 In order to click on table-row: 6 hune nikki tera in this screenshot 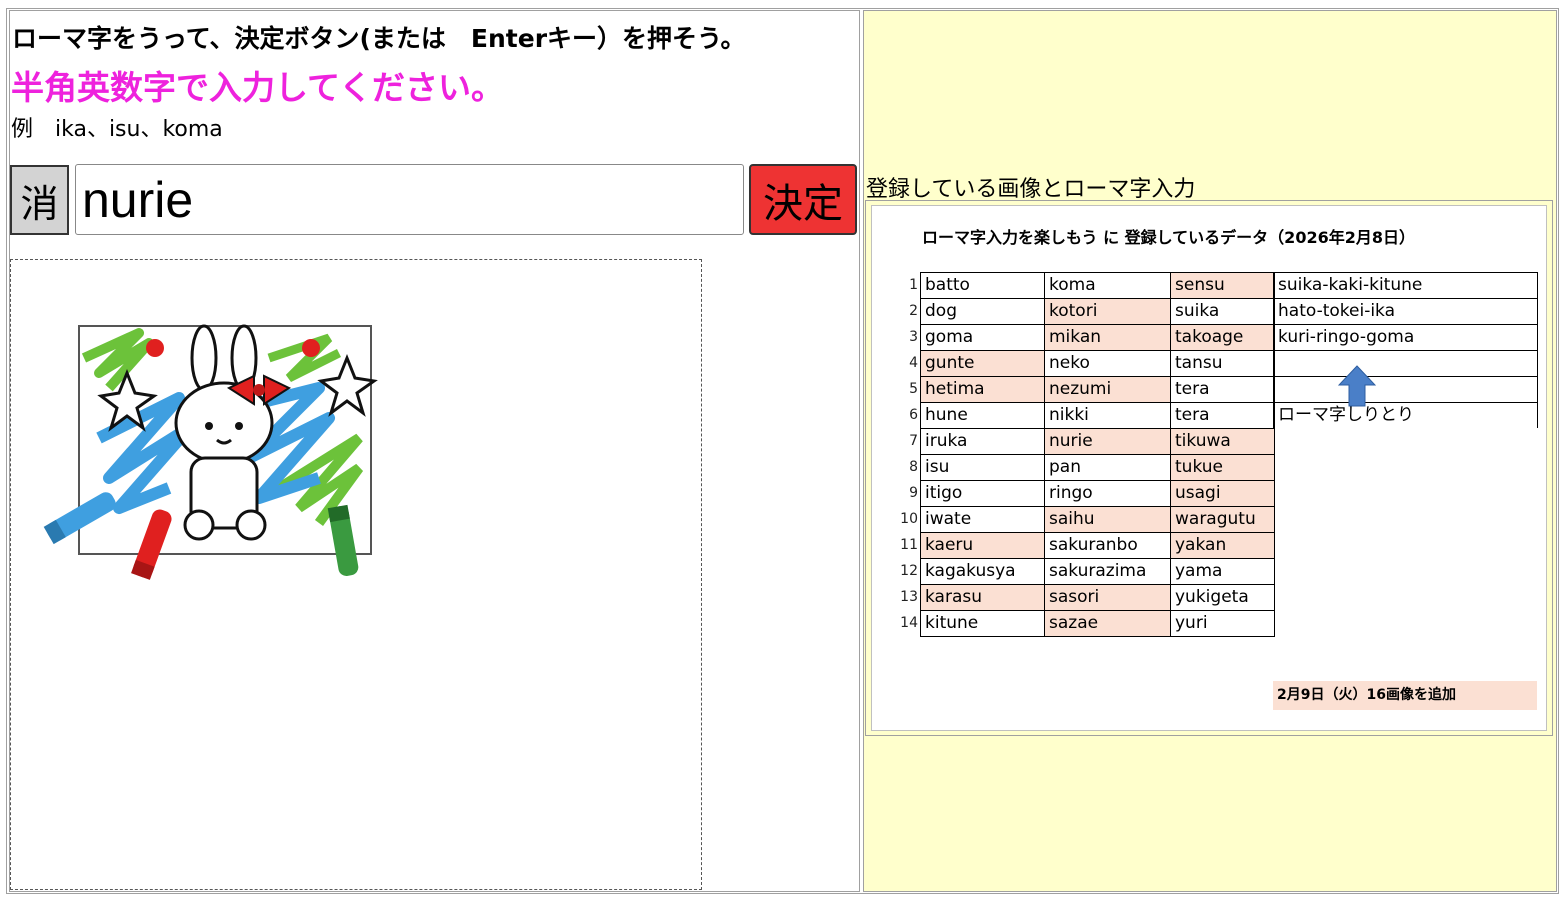, I will do `click(1087, 415)`.